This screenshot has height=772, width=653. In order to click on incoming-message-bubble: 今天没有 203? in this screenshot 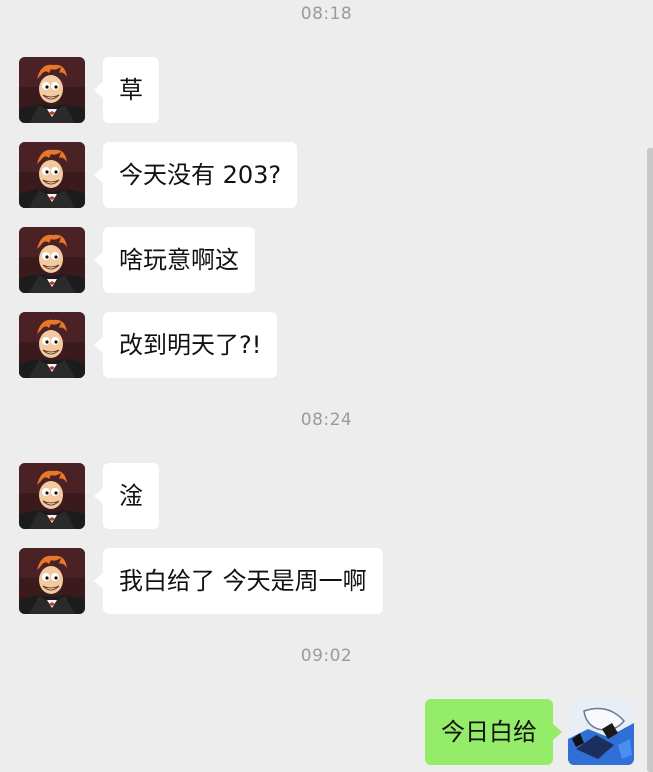, I will do `click(195, 175)`.